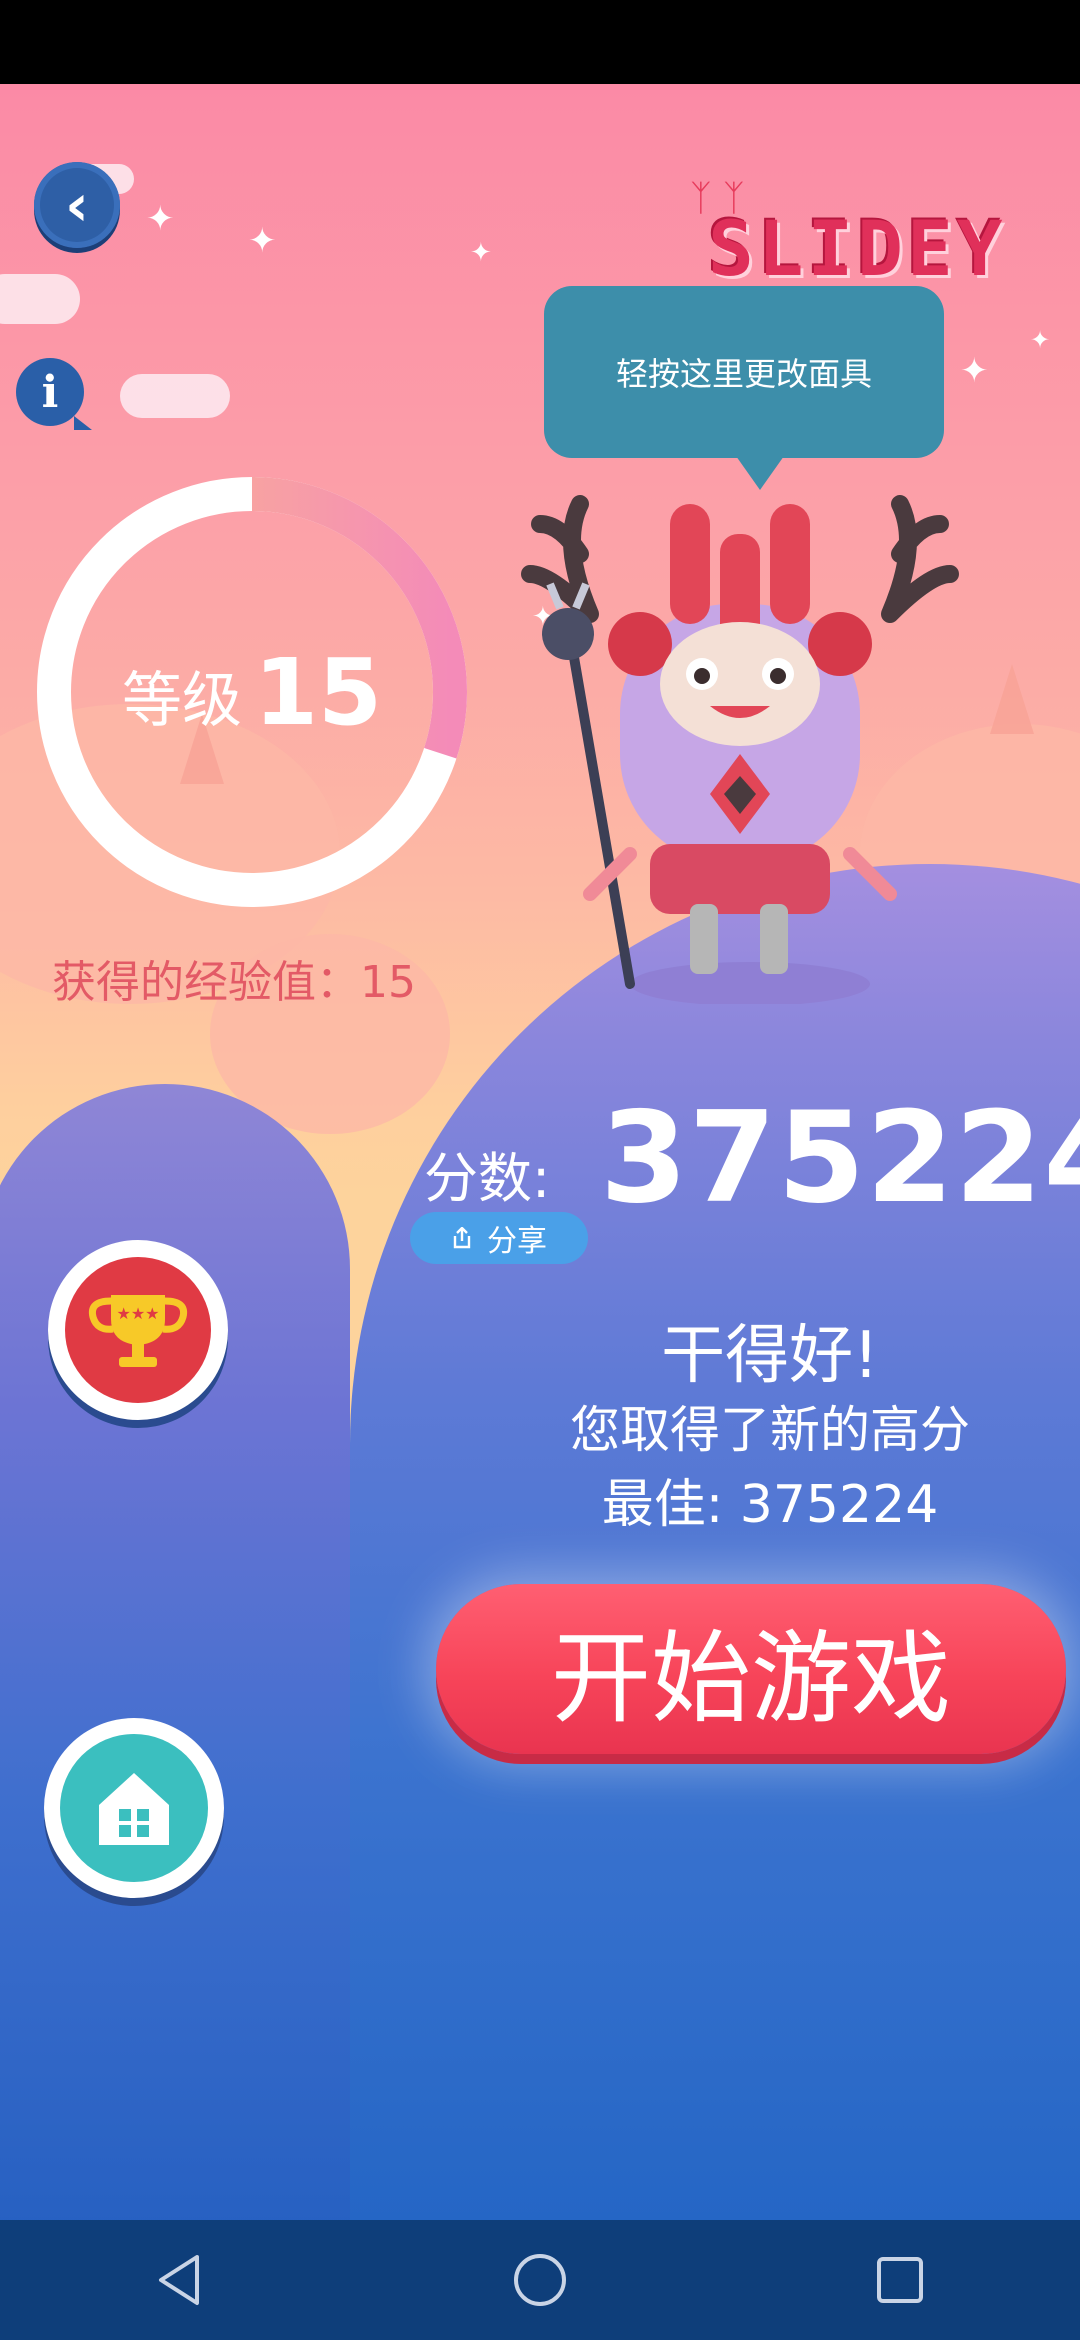 The height and width of the screenshot is (2340, 1080). I want to click on pupil-right, so click(778, 676).